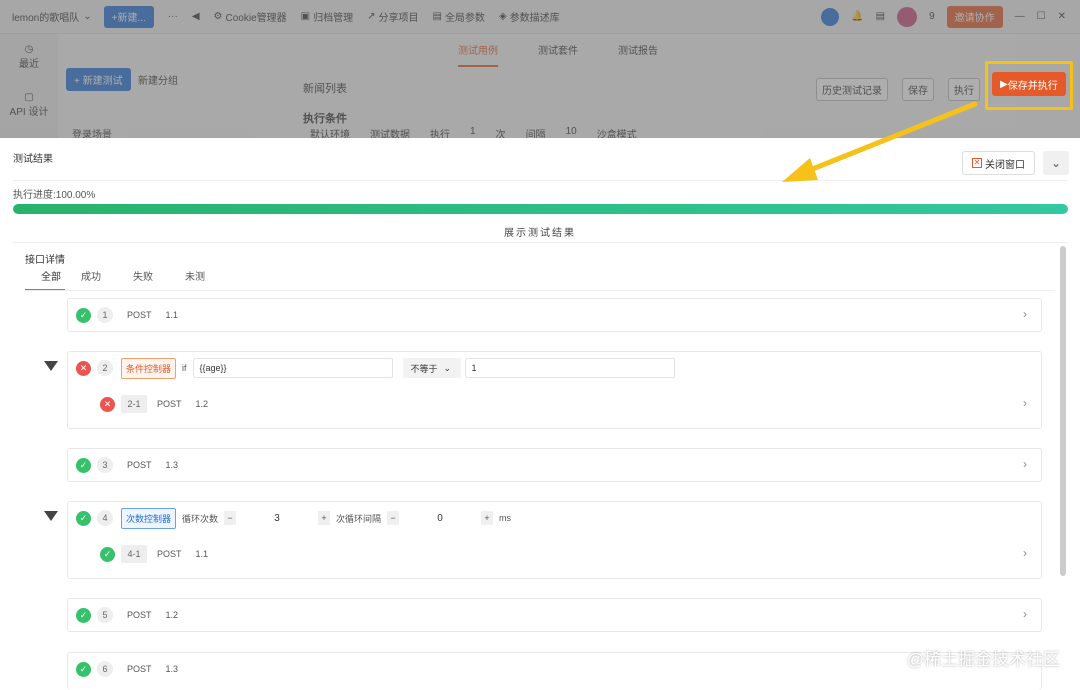 The width and height of the screenshot is (1080, 690). What do you see at coordinates (98, 79) in the screenshot?
I see `new-test-button: + 新建测试` at bounding box center [98, 79].